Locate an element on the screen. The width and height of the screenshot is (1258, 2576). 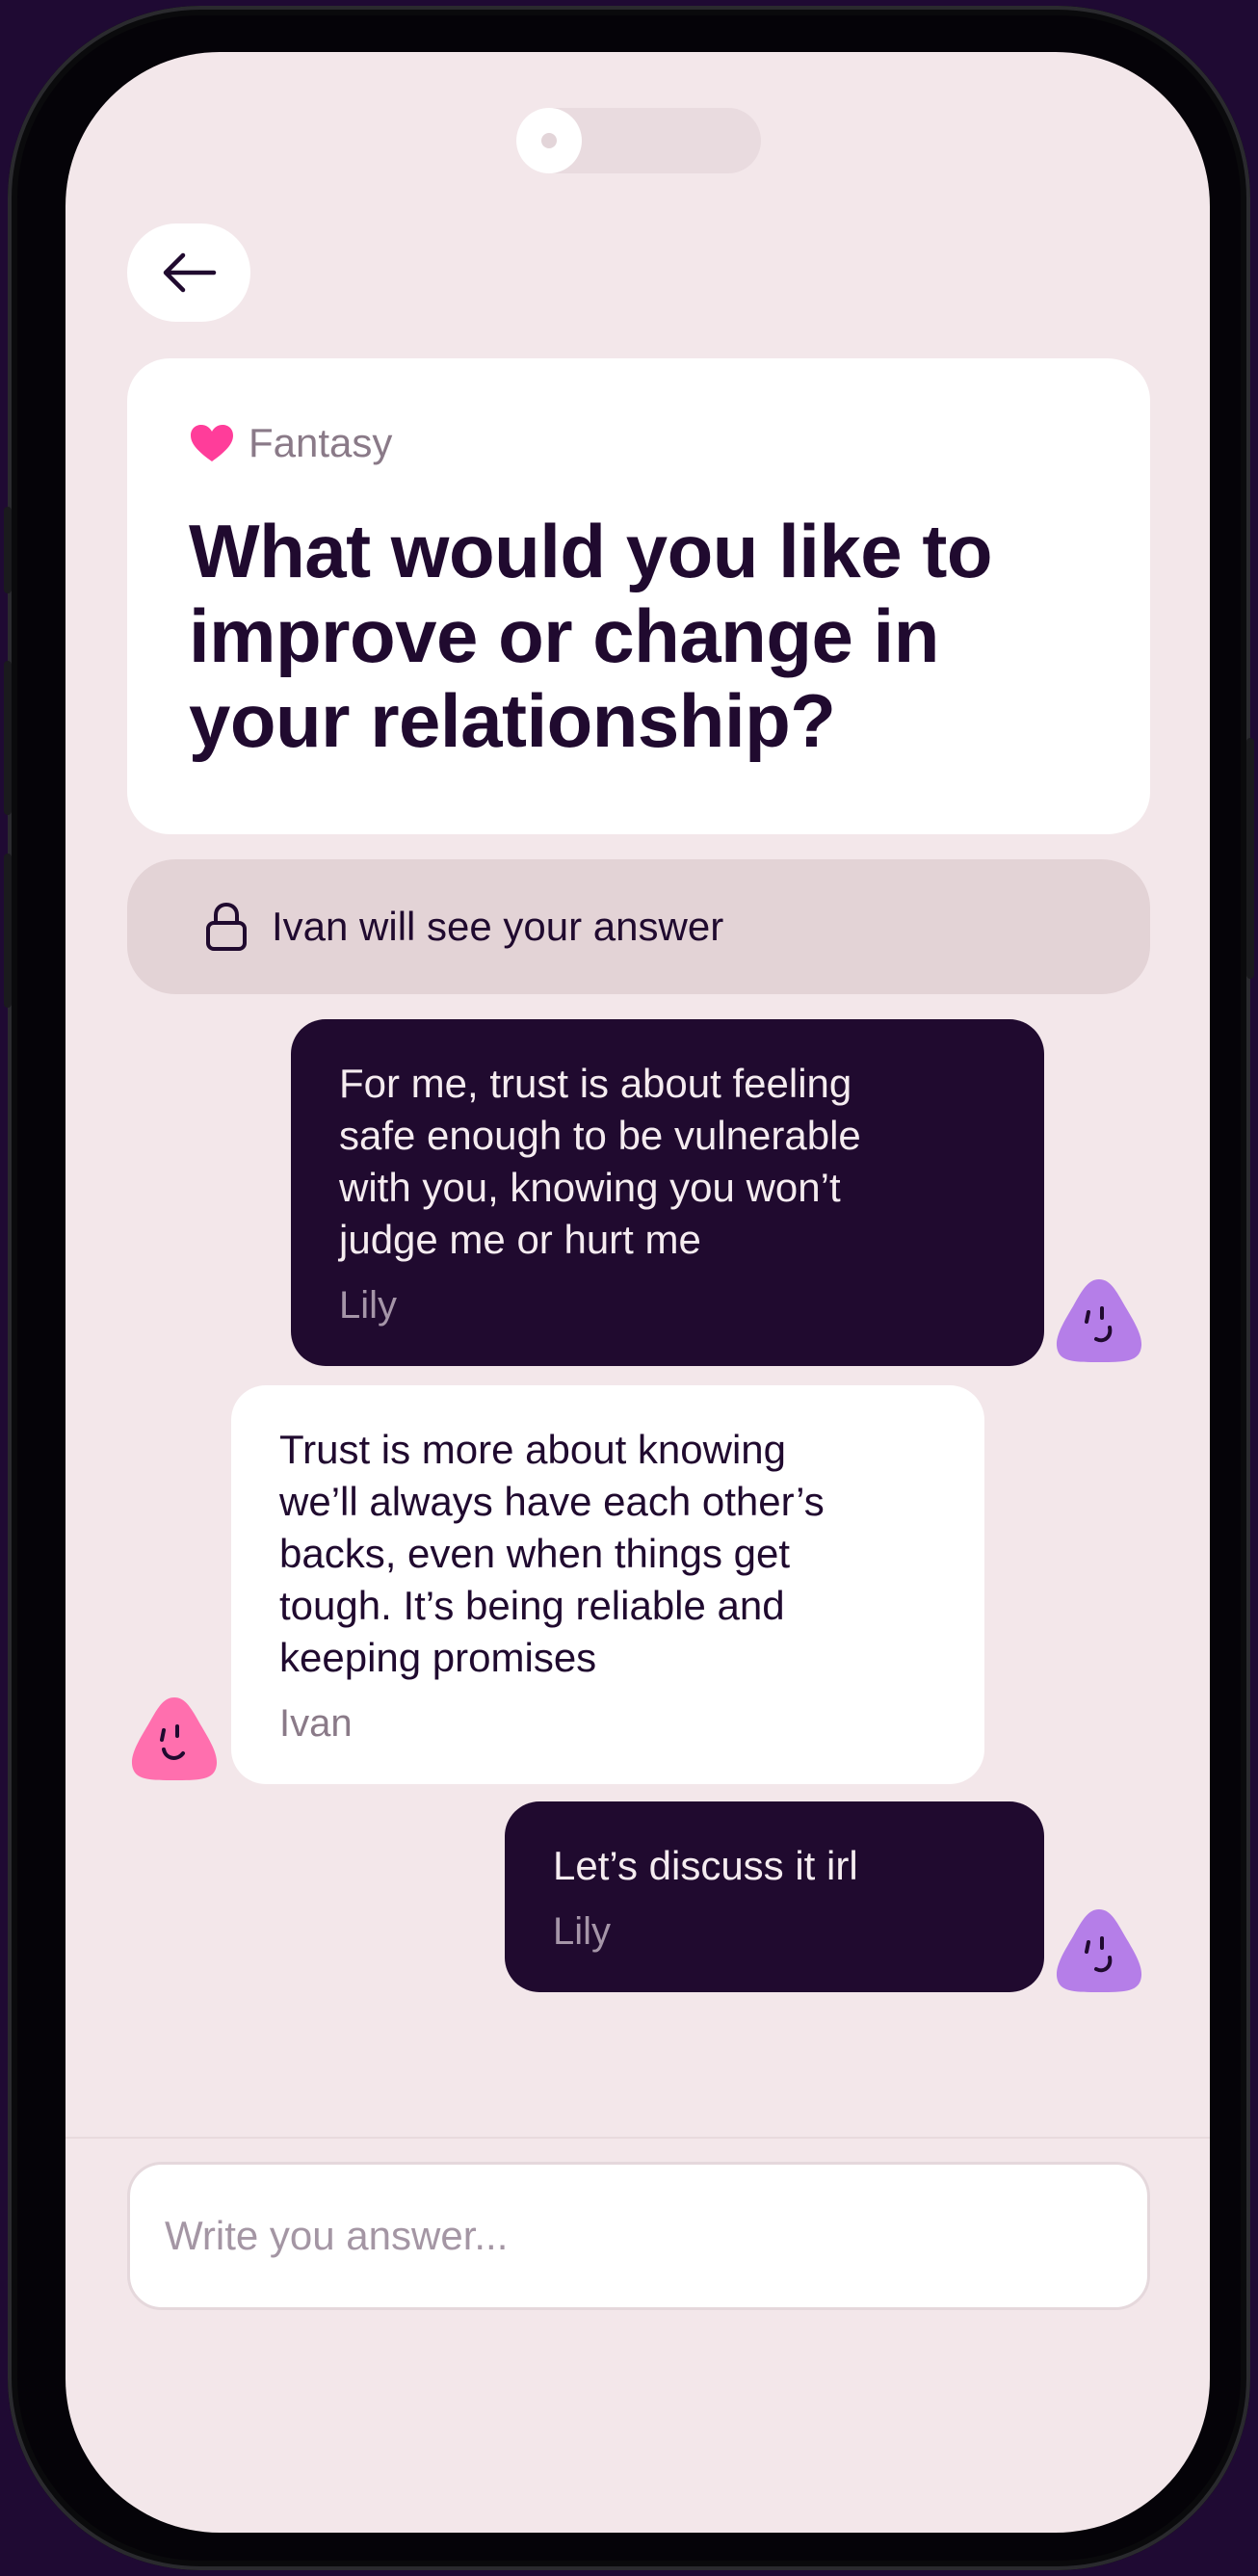
message-text: Let’s discuss it irl is located at coordinates (706, 1865).